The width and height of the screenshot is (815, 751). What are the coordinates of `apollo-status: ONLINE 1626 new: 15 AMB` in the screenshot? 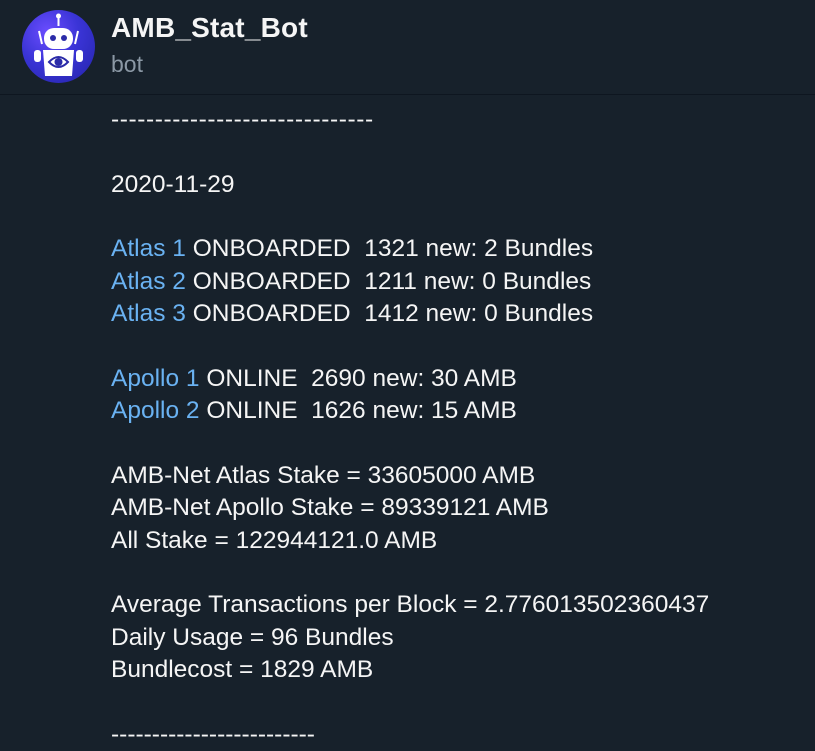 It's located at (358, 410).